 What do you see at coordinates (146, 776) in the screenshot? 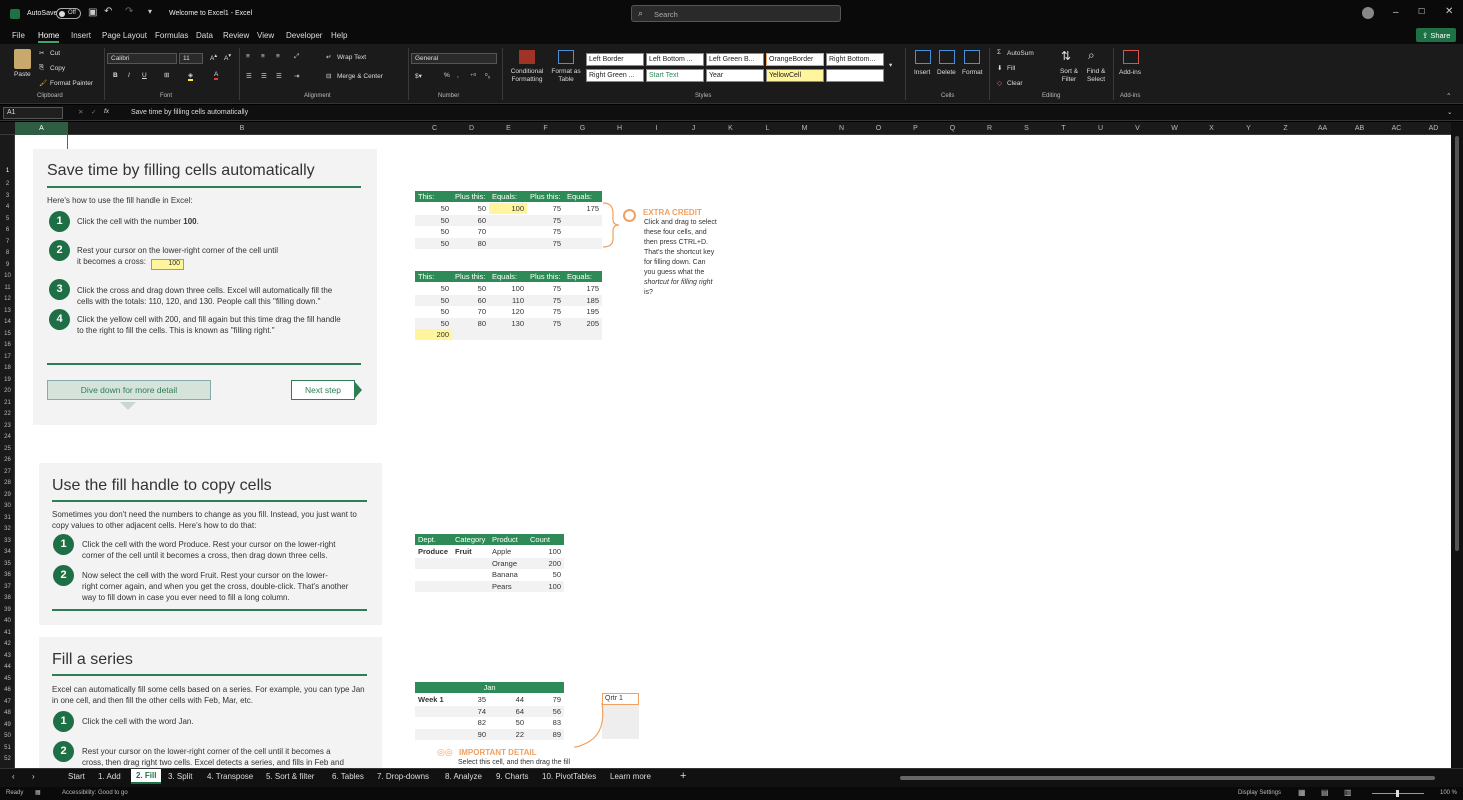
I see `sheet-tab-fill: 2. Fill` at bounding box center [146, 776].